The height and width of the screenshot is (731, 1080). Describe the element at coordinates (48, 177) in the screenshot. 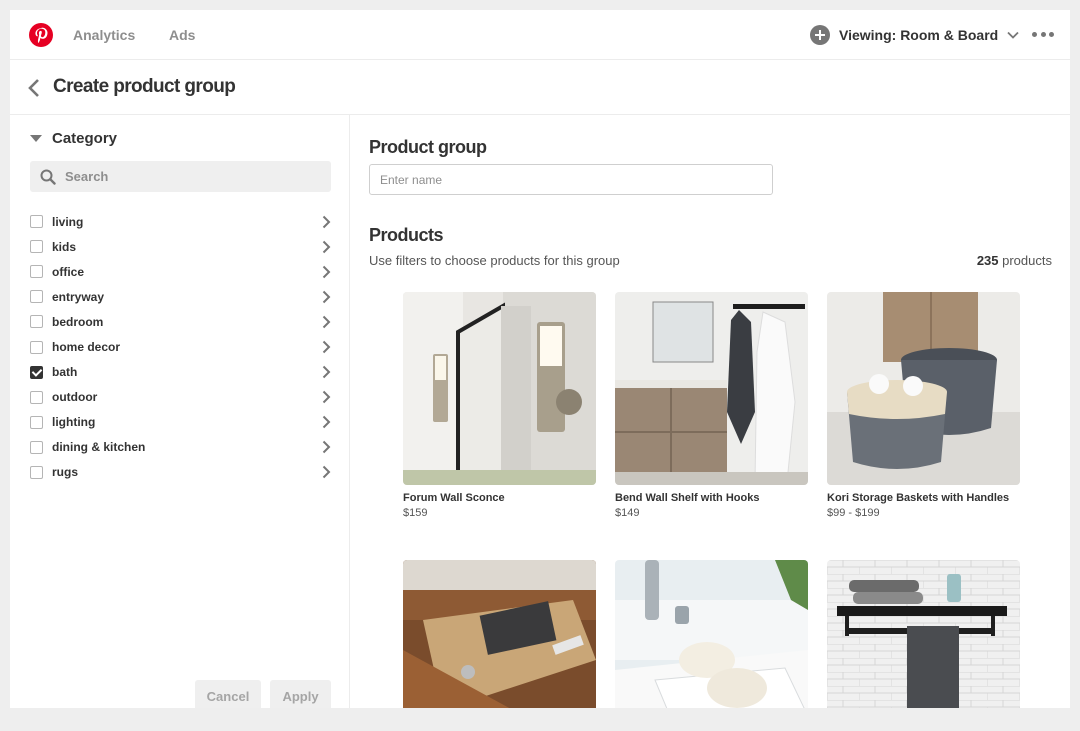

I see `search-icon` at that location.